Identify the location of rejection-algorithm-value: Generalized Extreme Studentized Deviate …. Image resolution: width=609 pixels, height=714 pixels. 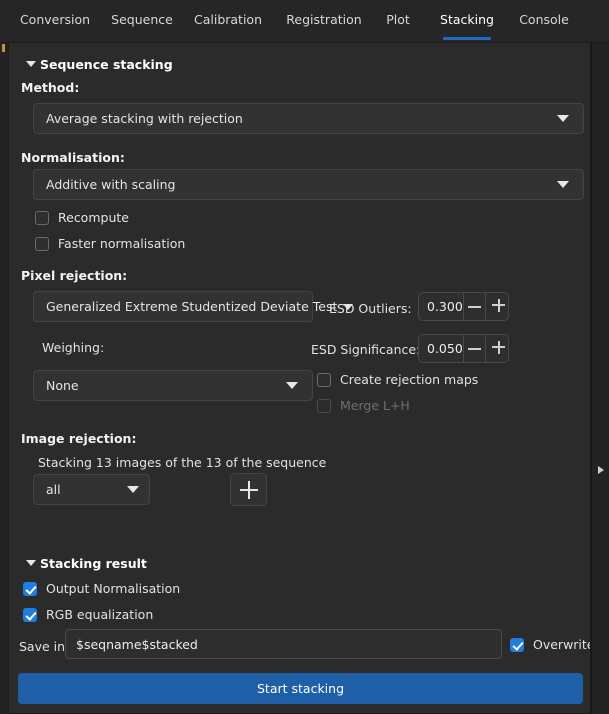
(192, 306).